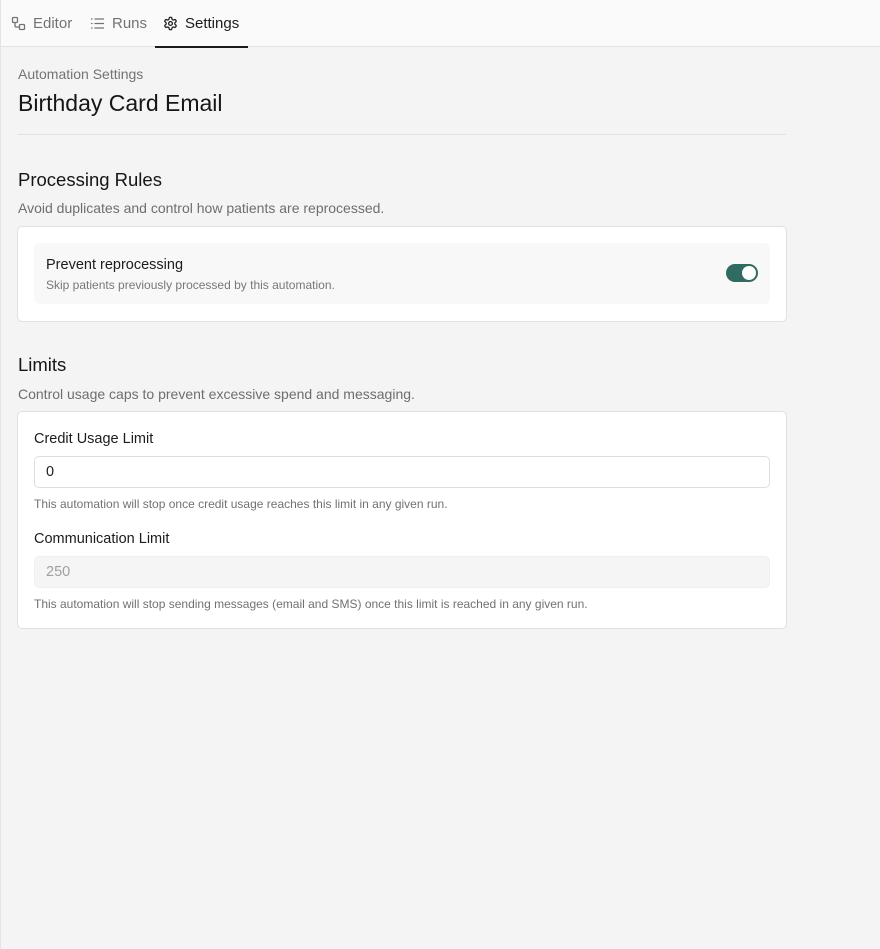  I want to click on gear-icon, so click(170, 23).